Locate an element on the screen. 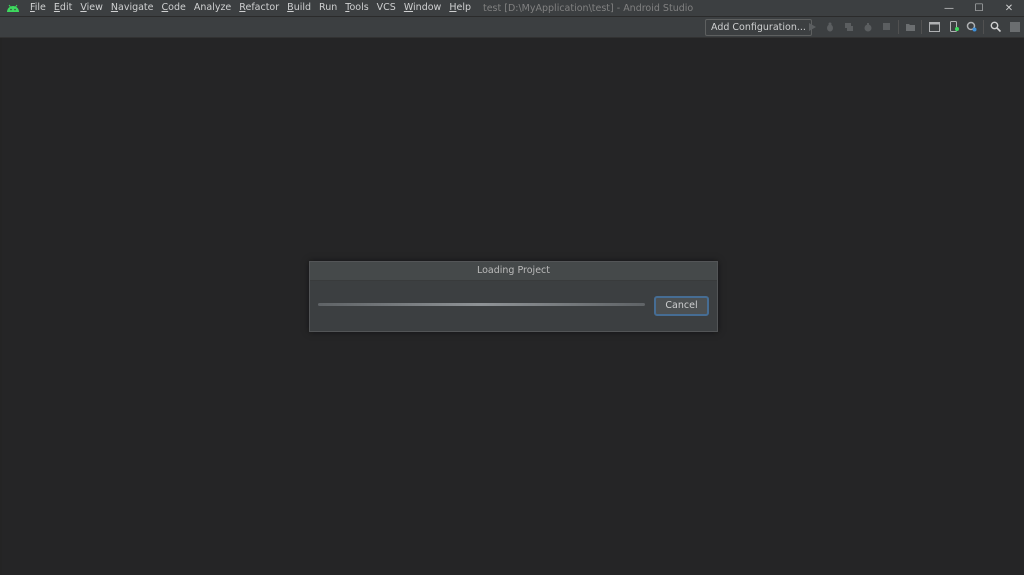 This screenshot has height=575, width=1024. device-manager-icon is located at coordinates (934, 26).